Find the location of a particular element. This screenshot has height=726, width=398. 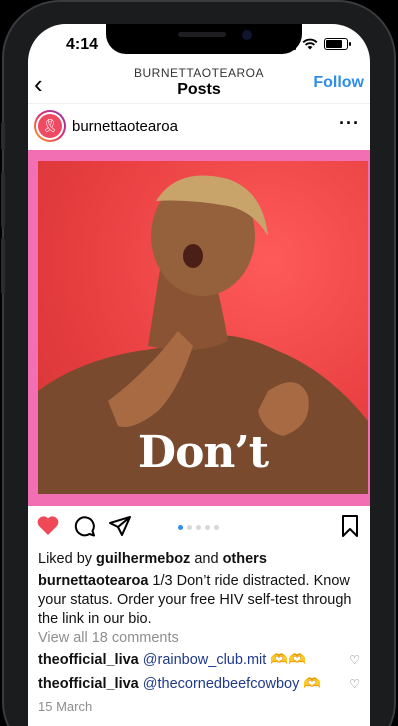

status-time: 4:14 is located at coordinates (82, 44).